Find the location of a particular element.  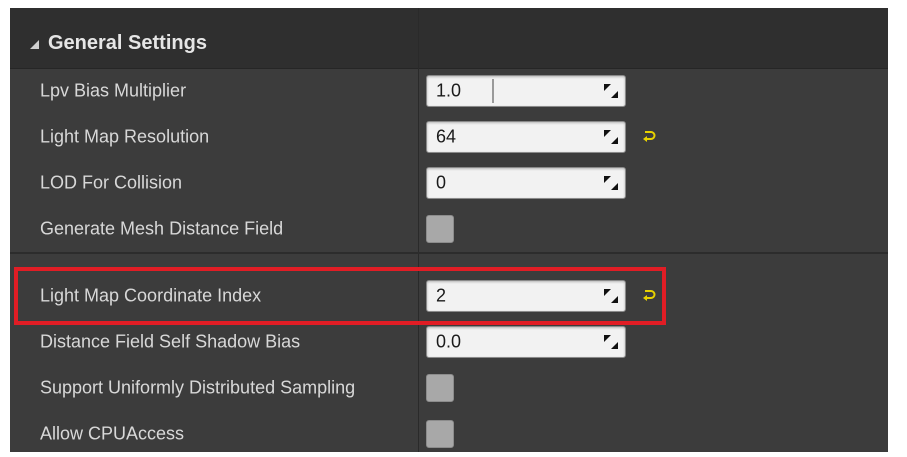

allow-cpu-access-checkbox is located at coordinates (440, 434).